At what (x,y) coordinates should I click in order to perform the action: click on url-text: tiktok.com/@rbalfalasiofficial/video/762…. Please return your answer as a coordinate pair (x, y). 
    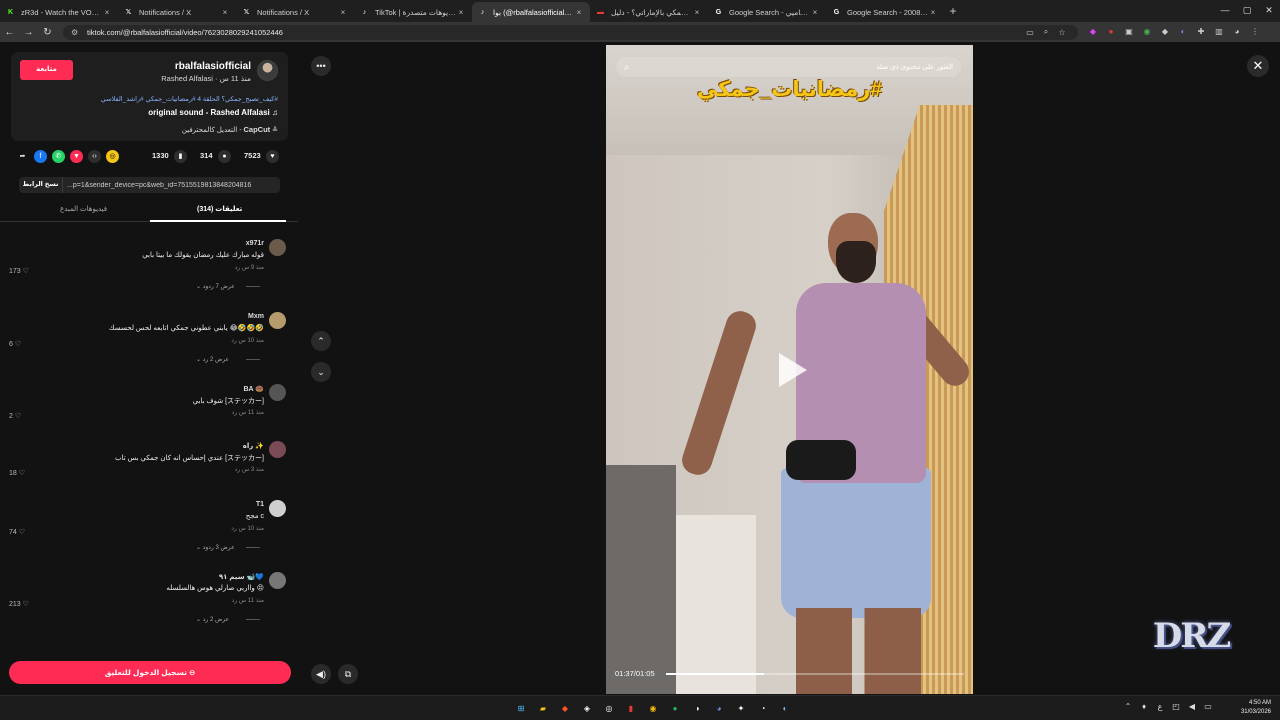
    Looking at the image, I should click on (554, 32).